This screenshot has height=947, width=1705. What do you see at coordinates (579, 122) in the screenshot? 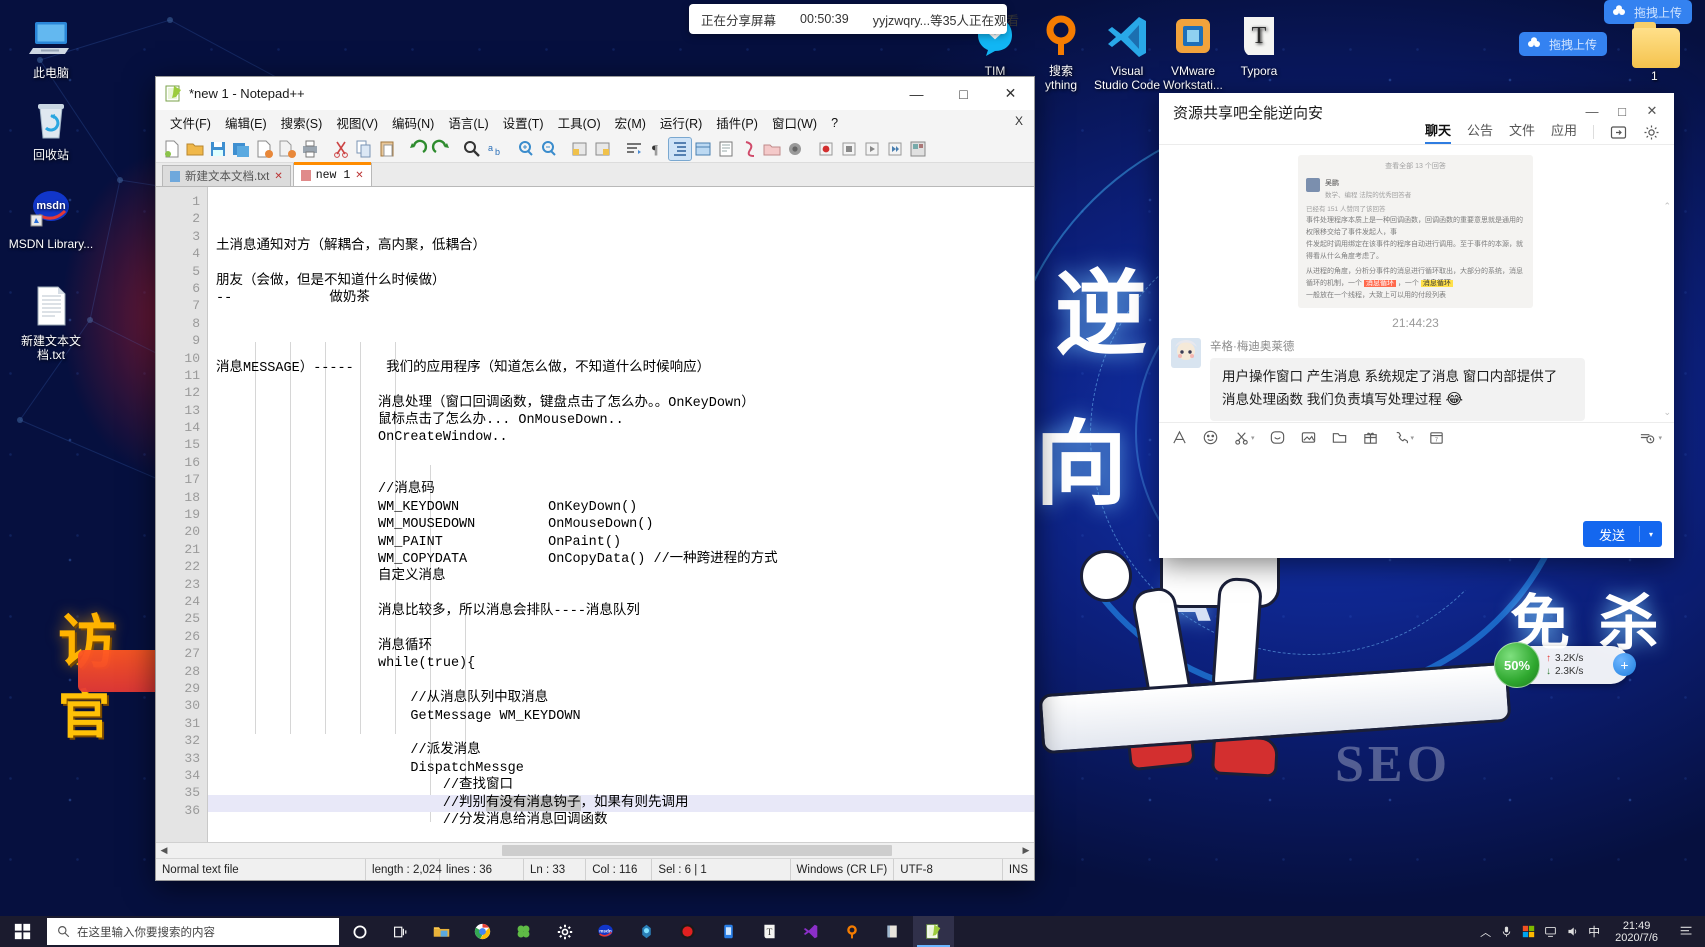
I see `menu-tools: 工具(O)` at bounding box center [579, 122].